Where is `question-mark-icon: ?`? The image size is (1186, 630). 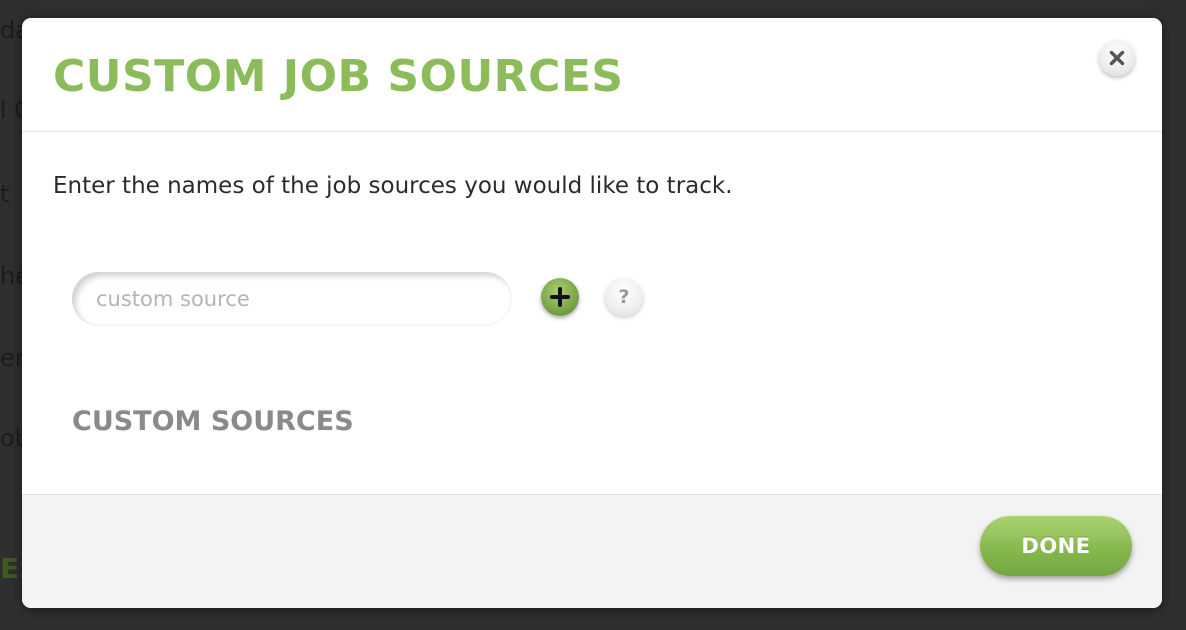 question-mark-icon: ? is located at coordinates (624, 297).